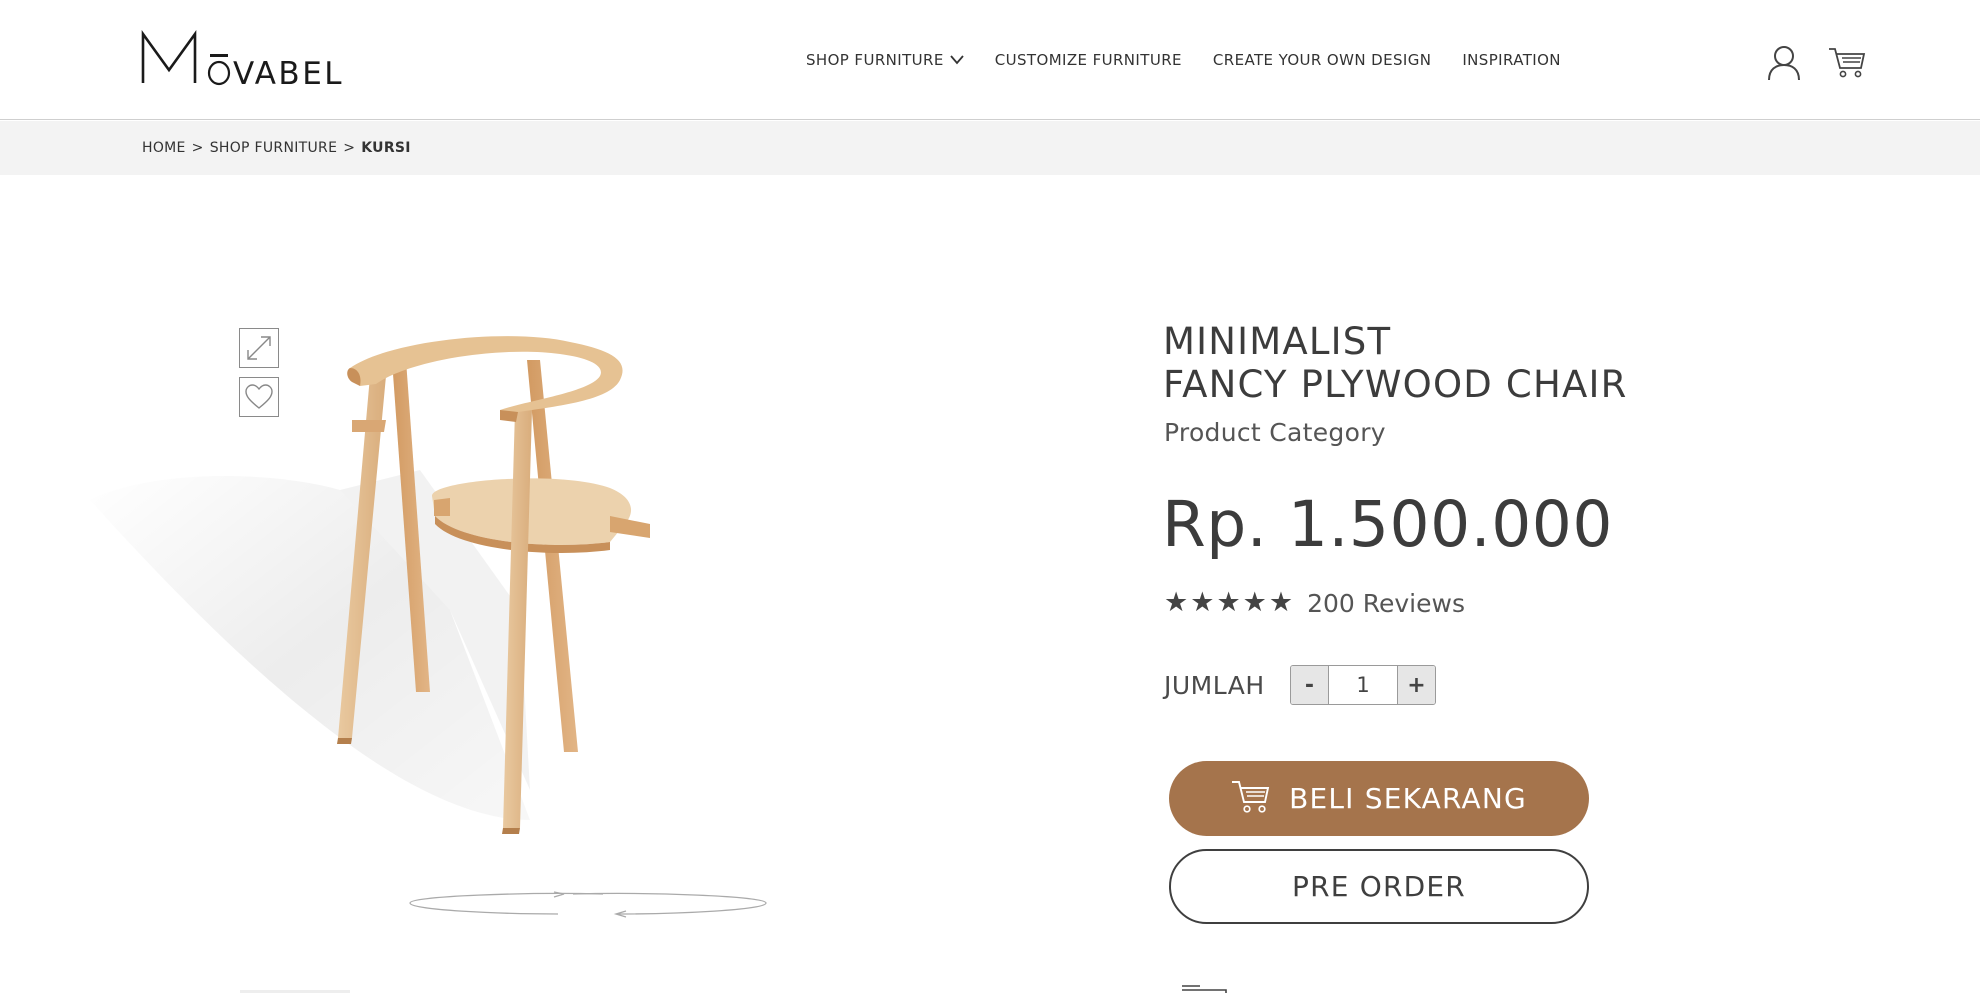 The image size is (1980, 993). What do you see at coordinates (1386, 603) in the screenshot?
I see `reviews-link: 200 Reviews` at bounding box center [1386, 603].